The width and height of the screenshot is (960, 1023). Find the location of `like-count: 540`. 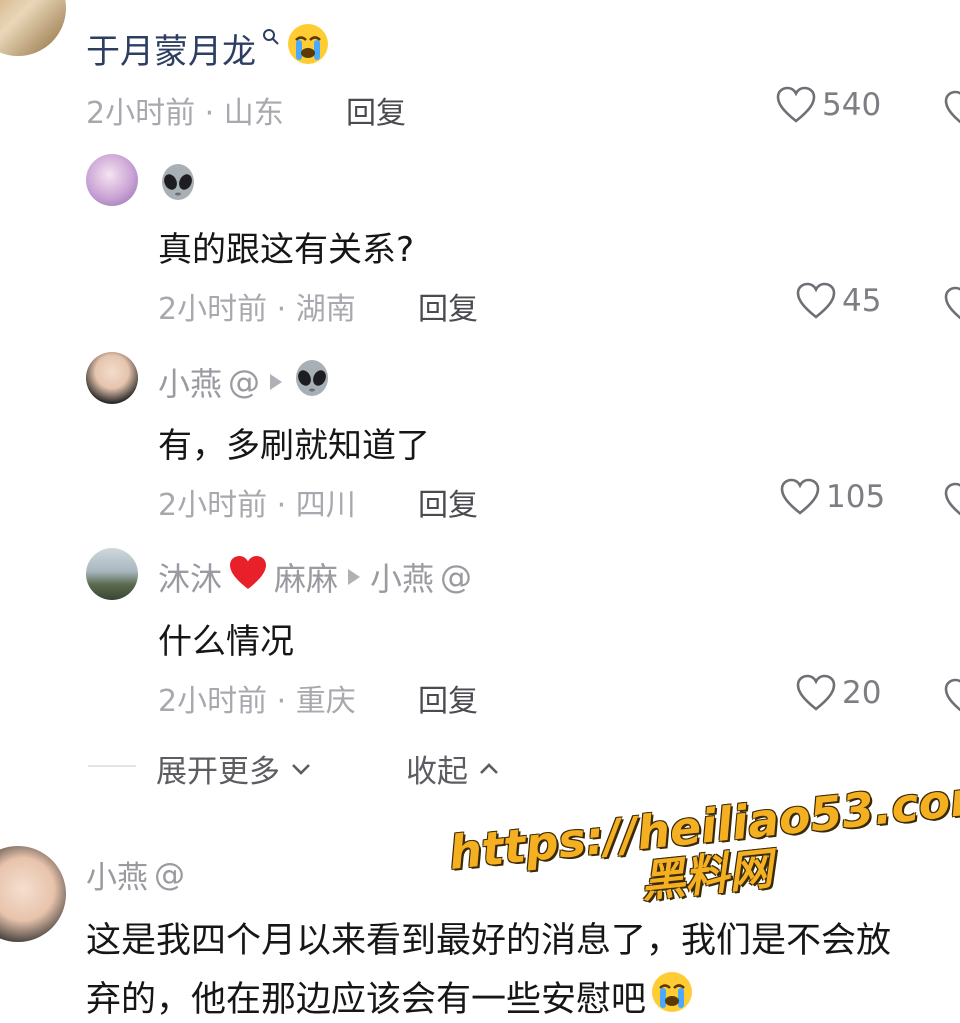

like-count: 540 is located at coordinates (852, 105).